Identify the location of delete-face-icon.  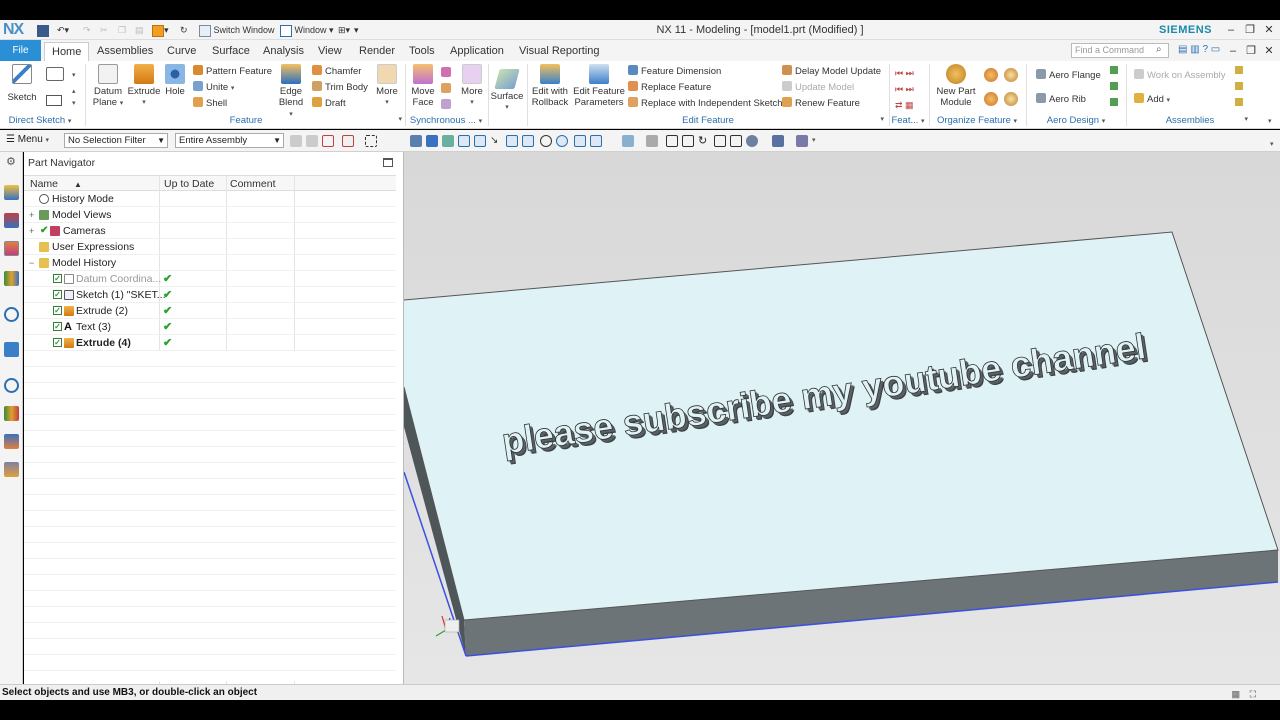
(446, 72).